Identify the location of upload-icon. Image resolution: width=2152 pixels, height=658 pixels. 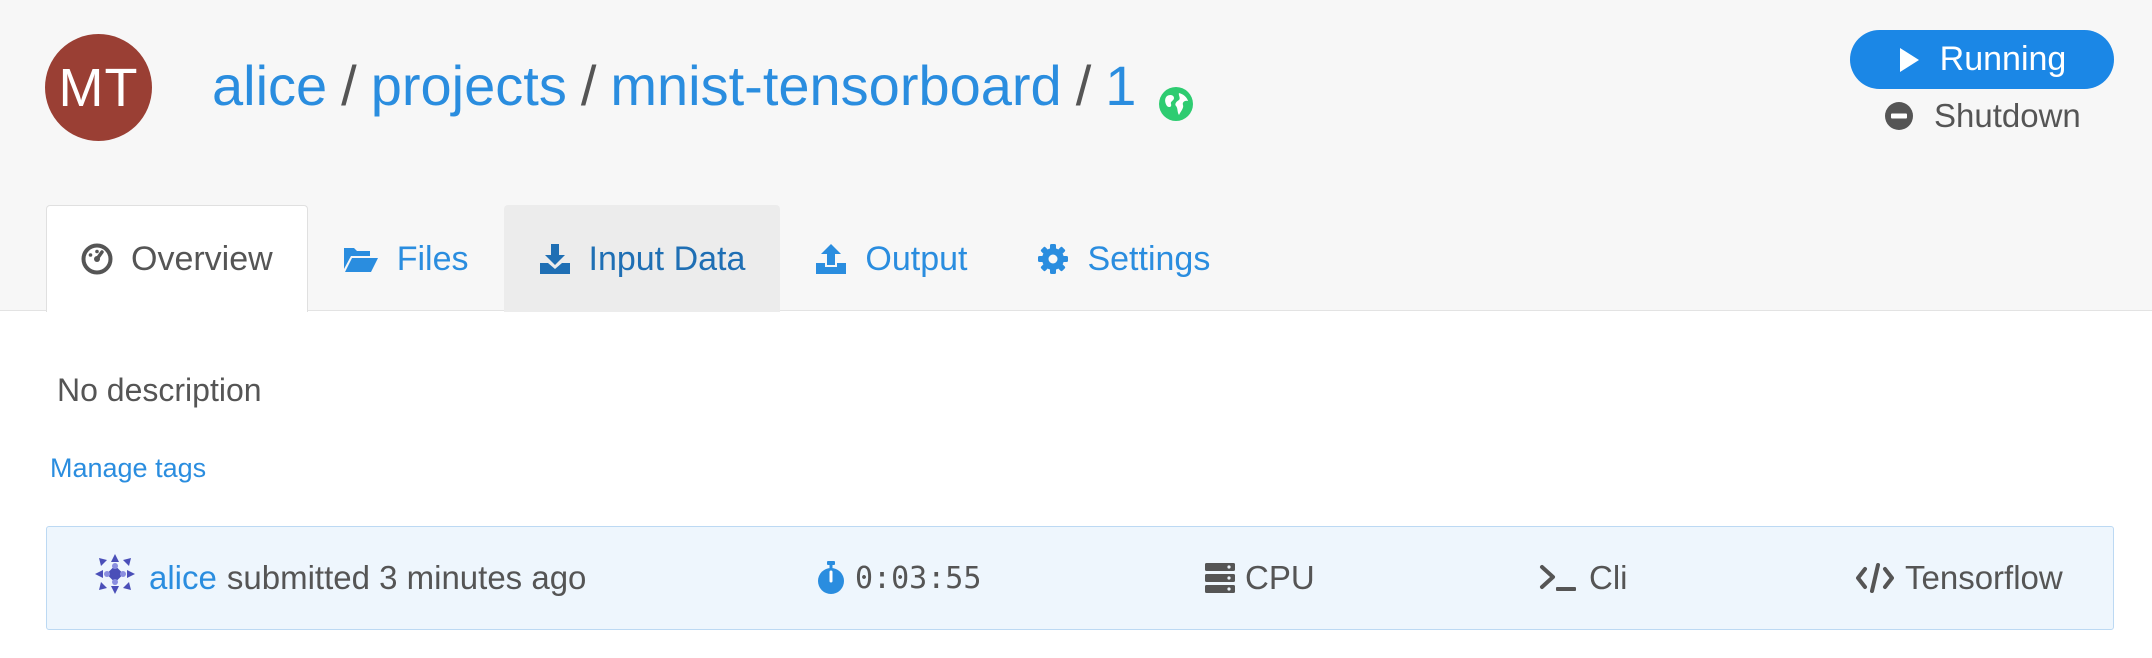
(831, 259).